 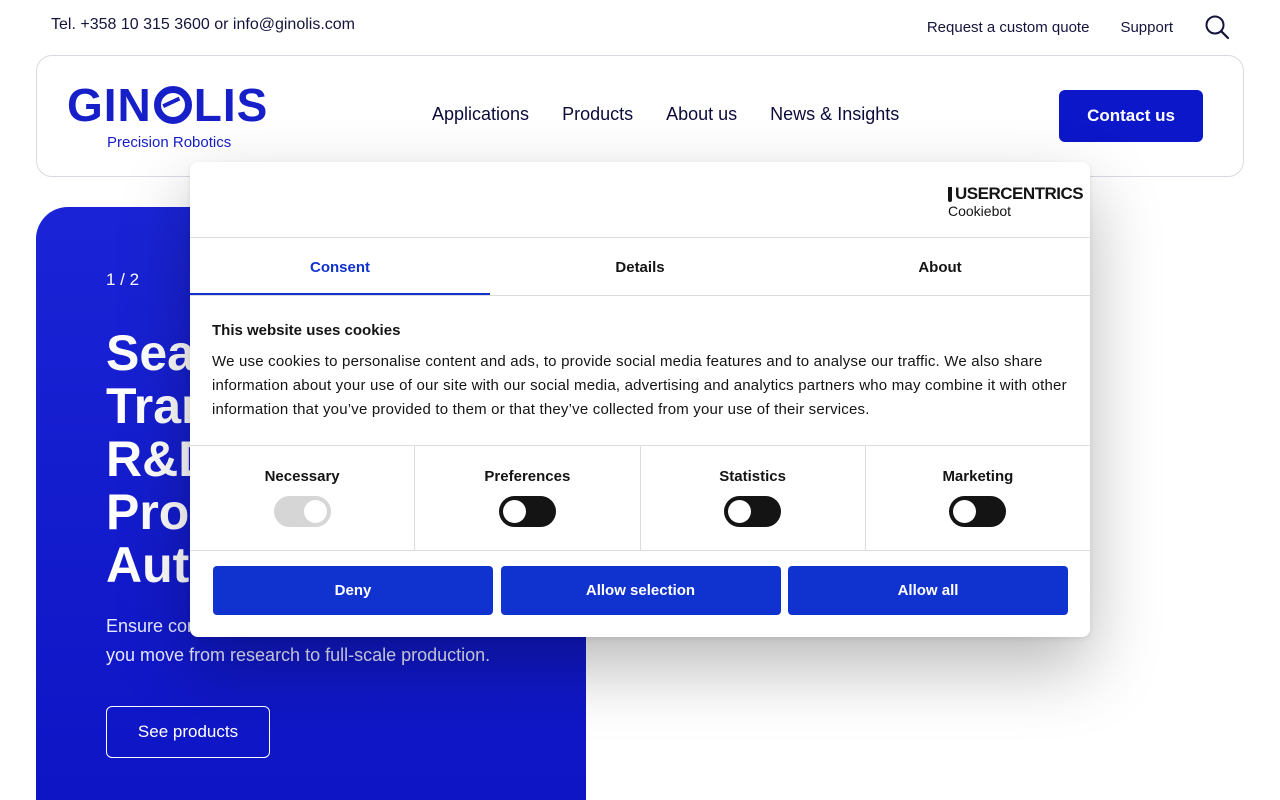 I want to click on request-quote-link: Request a custom quote, so click(x=1008, y=27).